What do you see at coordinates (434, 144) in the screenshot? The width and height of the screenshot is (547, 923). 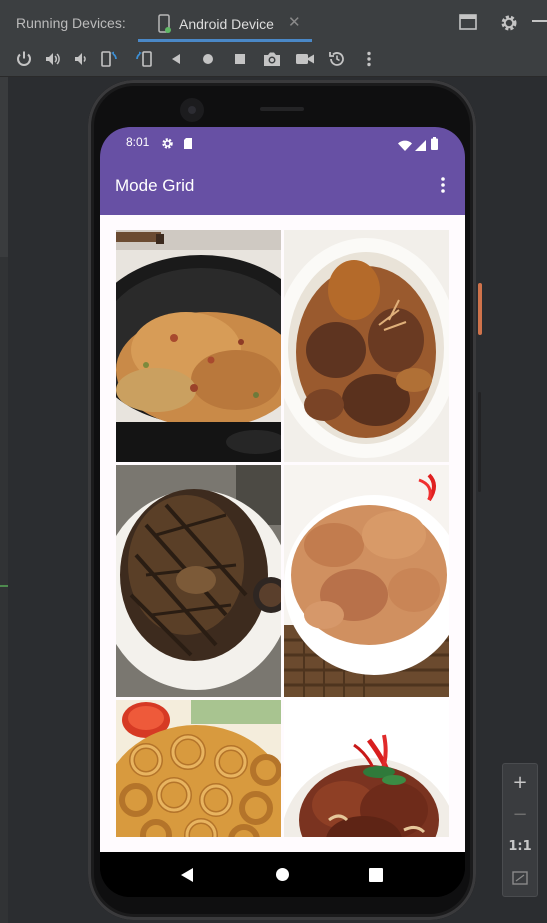 I see `battery-icon` at bounding box center [434, 144].